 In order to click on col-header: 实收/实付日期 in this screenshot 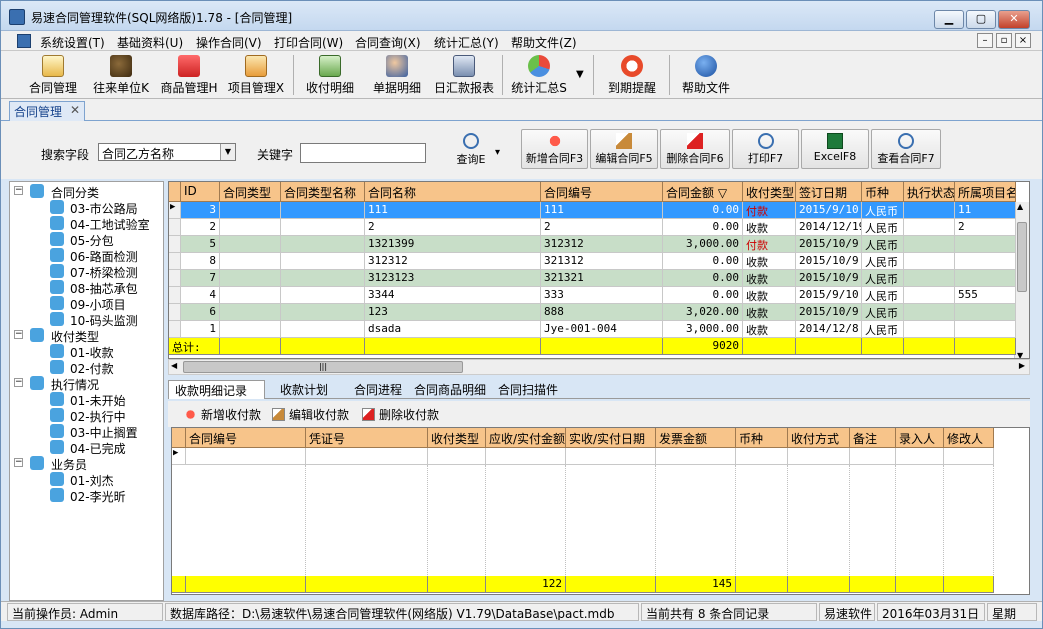, I will do `click(611, 438)`.